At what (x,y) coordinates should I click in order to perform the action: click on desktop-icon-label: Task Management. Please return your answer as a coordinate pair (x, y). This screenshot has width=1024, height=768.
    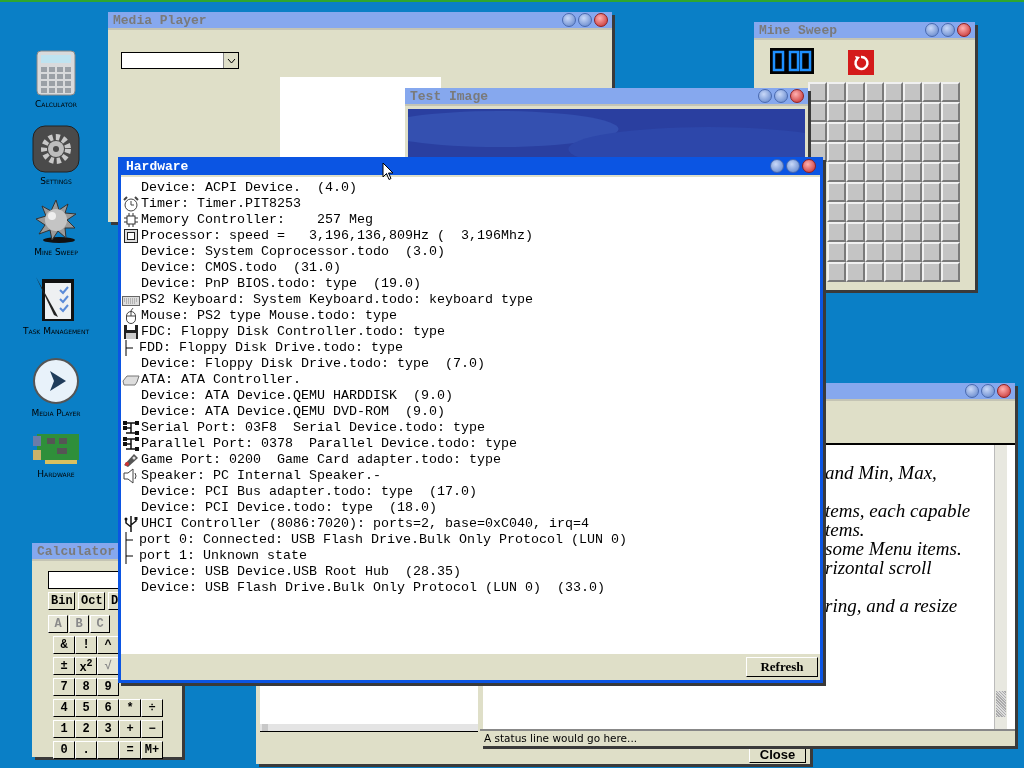
    Looking at the image, I should click on (56, 331).